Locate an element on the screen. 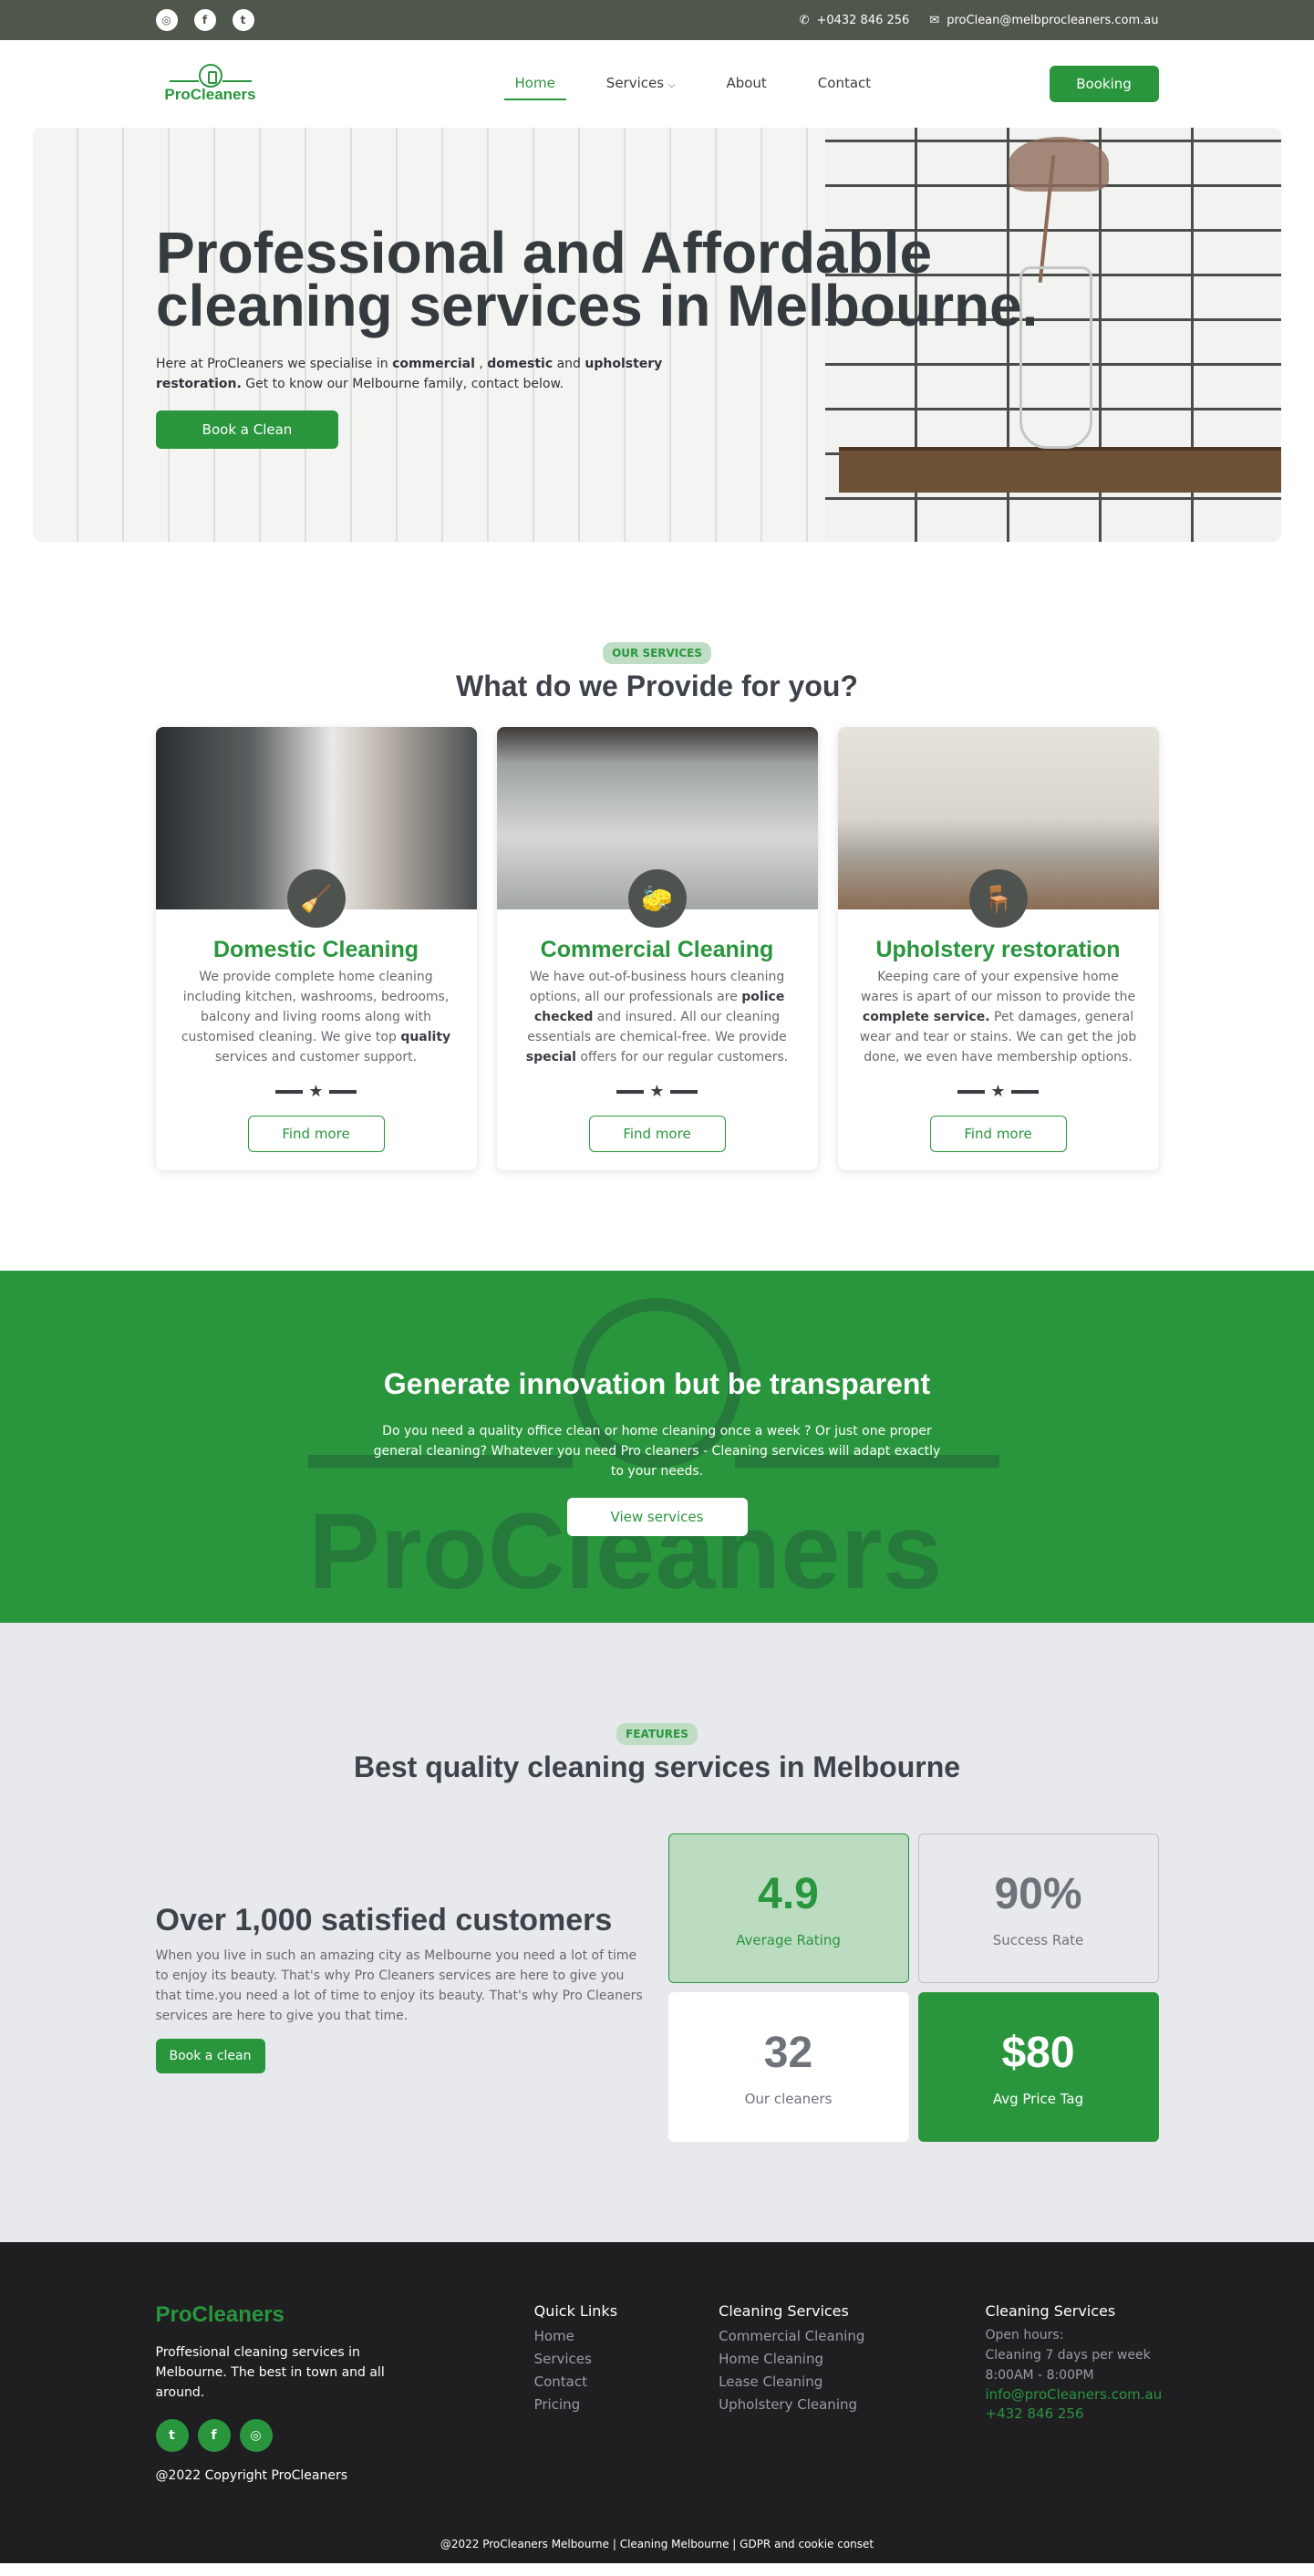 The height and width of the screenshot is (2576, 1314). footer-link: Home is located at coordinates (626, 2336).